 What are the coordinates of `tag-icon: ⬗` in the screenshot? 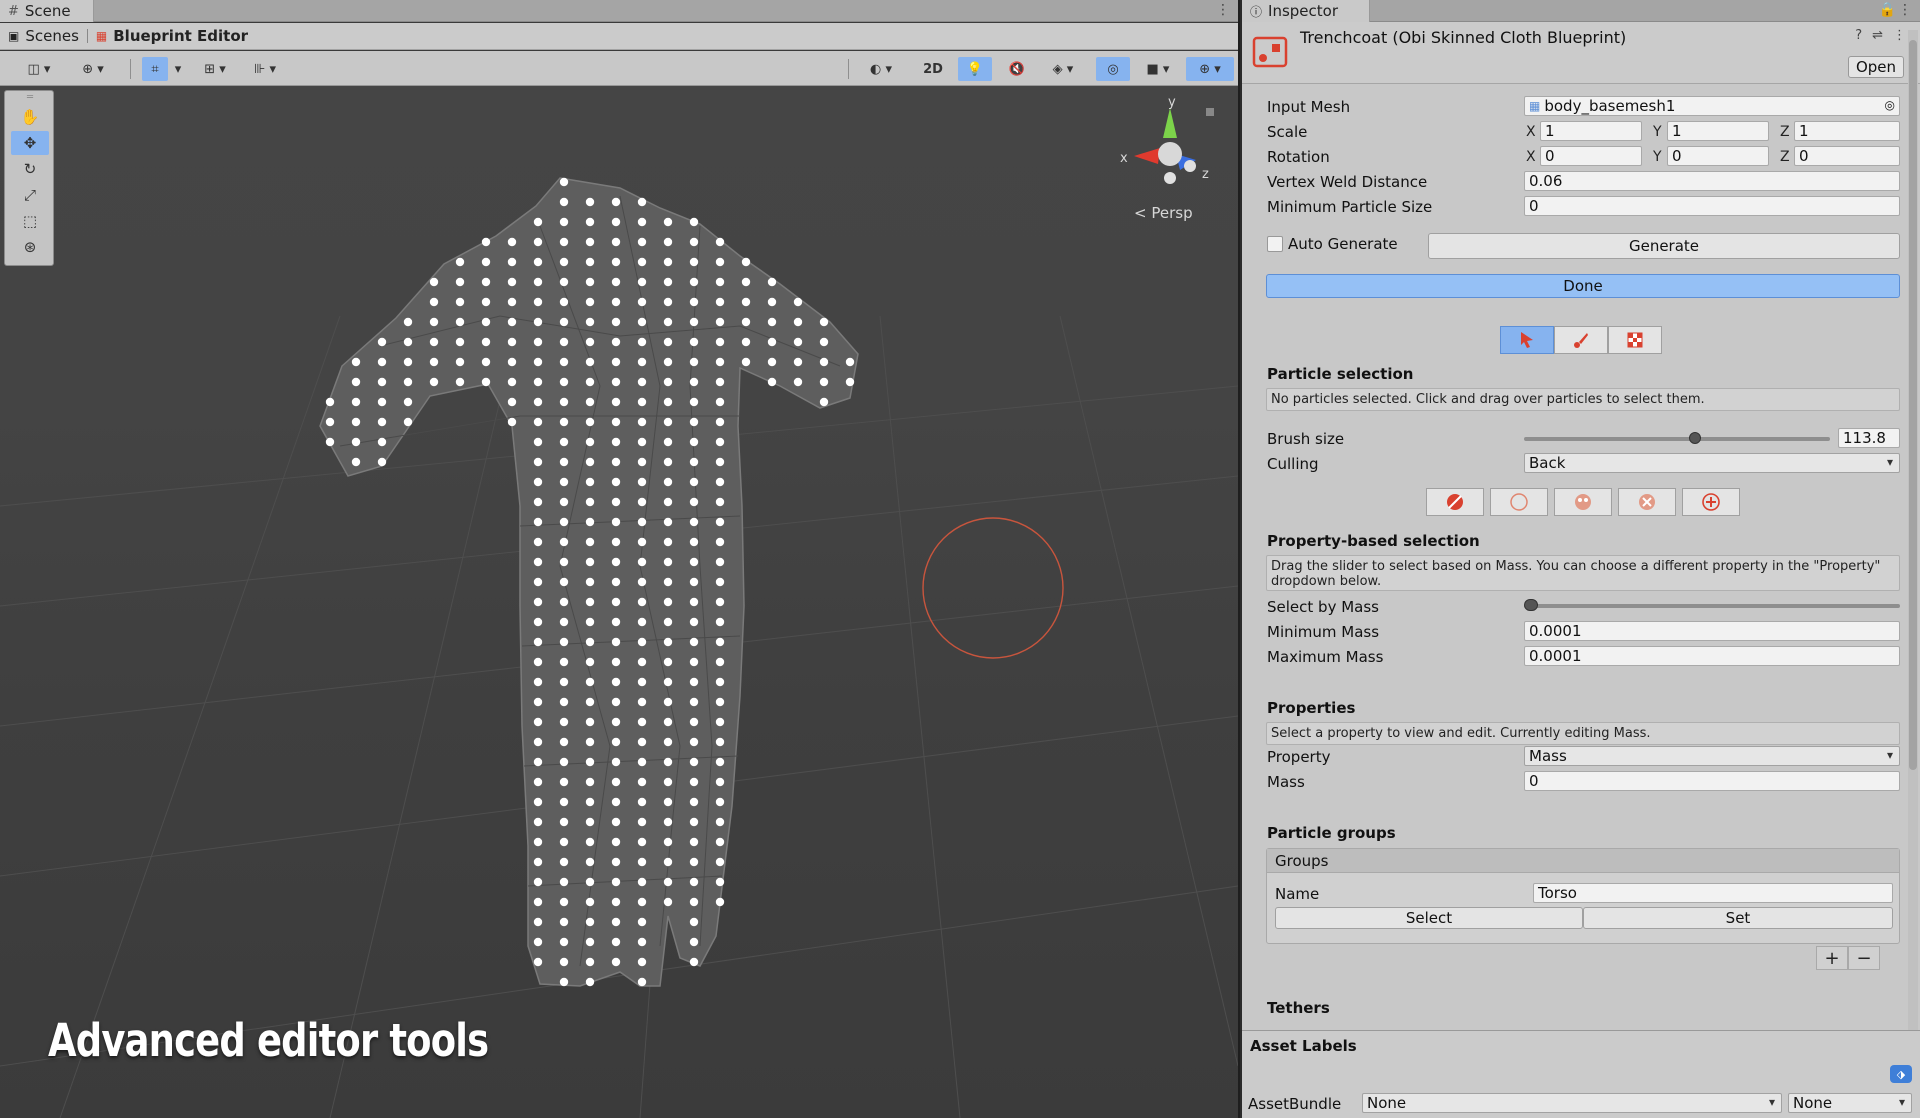 It's located at (1901, 1074).